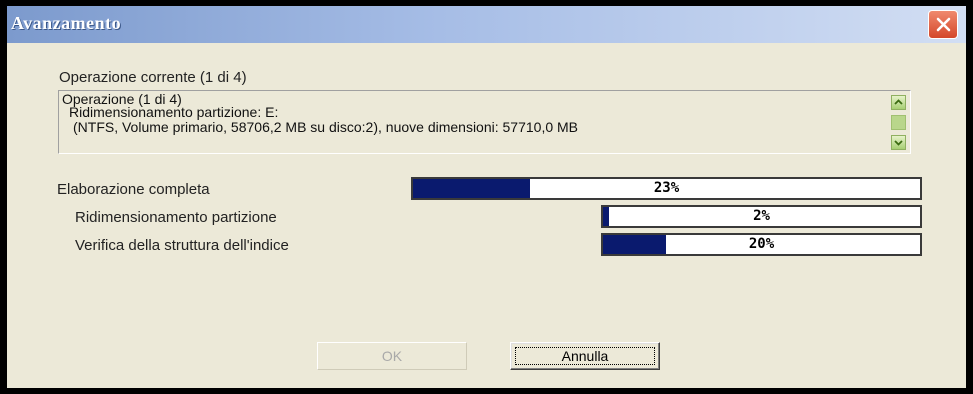 The width and height of the screenshot is (973, 394). I want to click on cancel-button: Annulla, so click(585, 356).